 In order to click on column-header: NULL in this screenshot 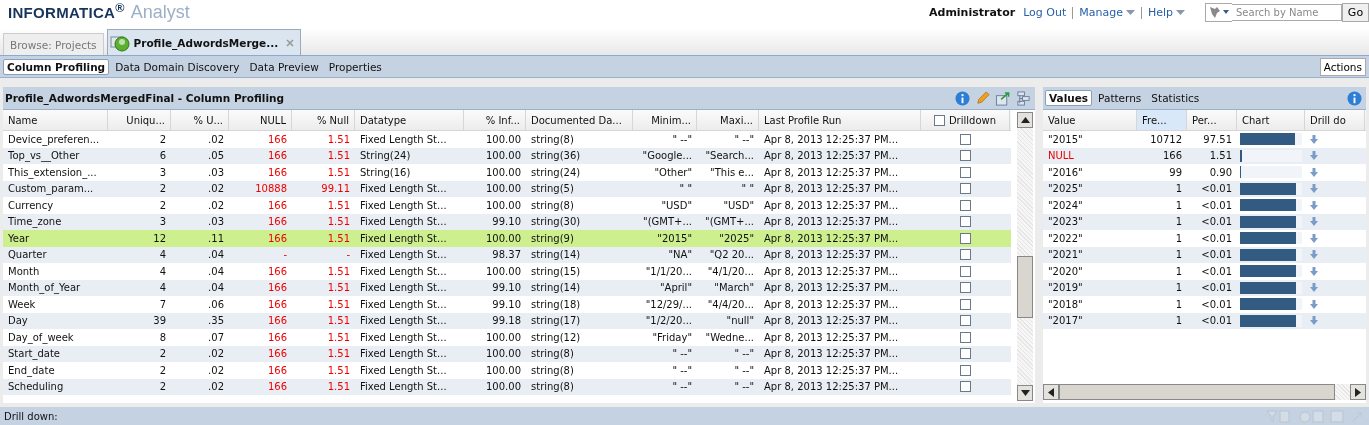, I will do `click(273, 120)`.